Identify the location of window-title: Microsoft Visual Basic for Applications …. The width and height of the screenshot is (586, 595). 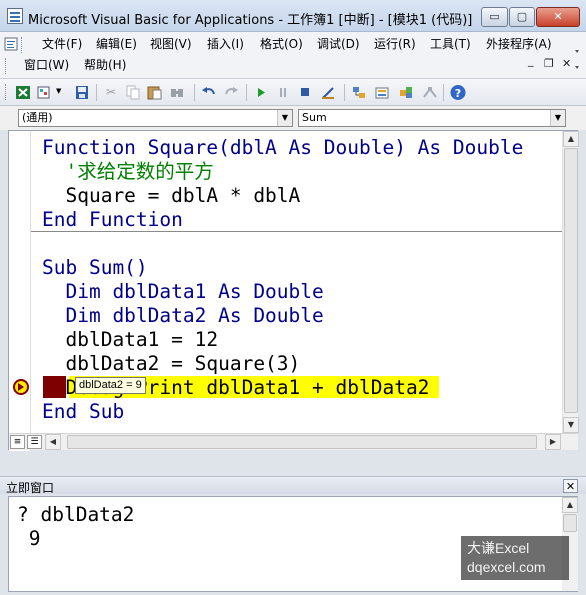
(250, 20).